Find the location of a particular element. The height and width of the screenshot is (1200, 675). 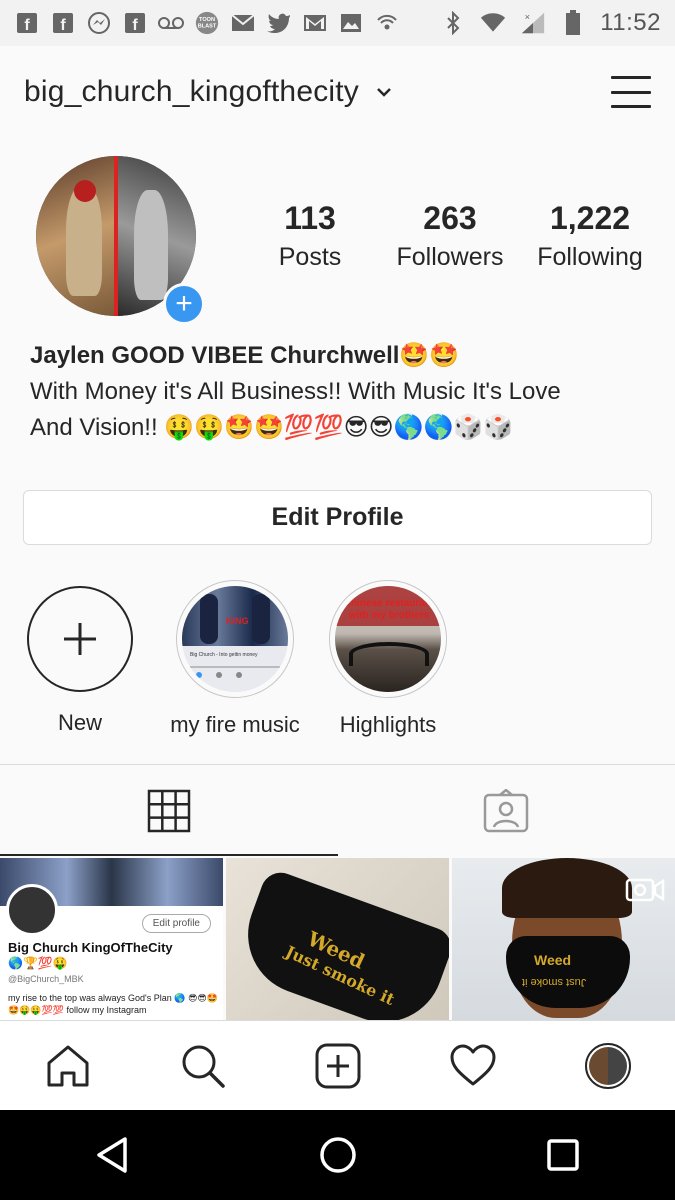

highlight-overlay-text: Chinese restaurant with my brothers is located at coordinates (389, 609).